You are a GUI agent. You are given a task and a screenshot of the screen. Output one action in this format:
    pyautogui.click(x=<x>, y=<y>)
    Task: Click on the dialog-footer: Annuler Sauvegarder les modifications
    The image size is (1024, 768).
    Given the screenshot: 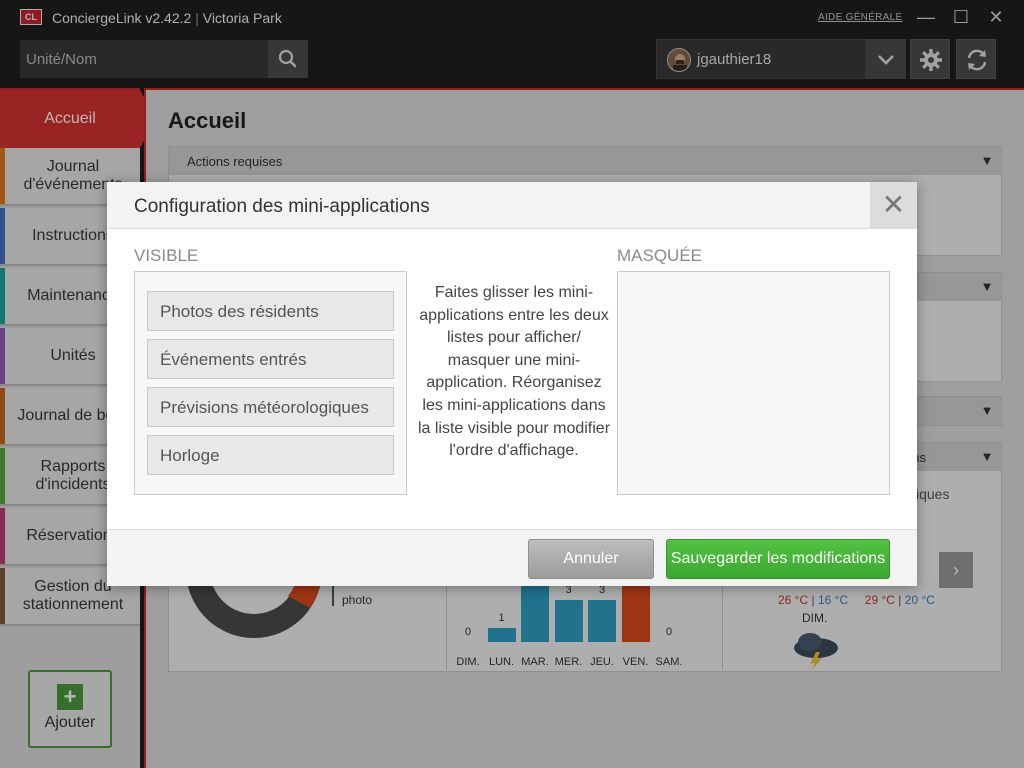 What is the action you would take?
    pyautogui.click(x=512, y=557)
    